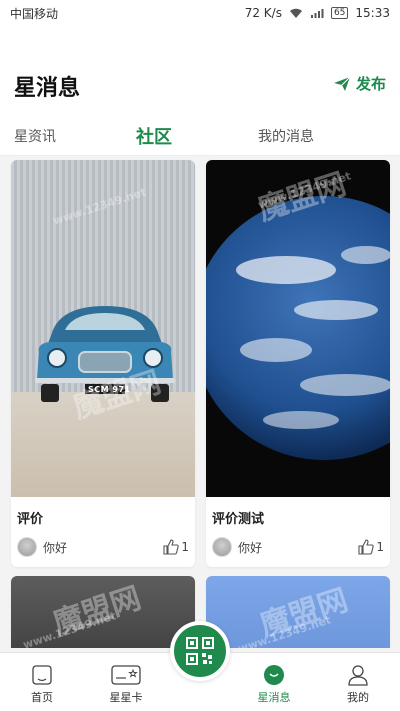  I want to click on tab-bar: 星资讯 社区 我的消息, so click(200, 137).